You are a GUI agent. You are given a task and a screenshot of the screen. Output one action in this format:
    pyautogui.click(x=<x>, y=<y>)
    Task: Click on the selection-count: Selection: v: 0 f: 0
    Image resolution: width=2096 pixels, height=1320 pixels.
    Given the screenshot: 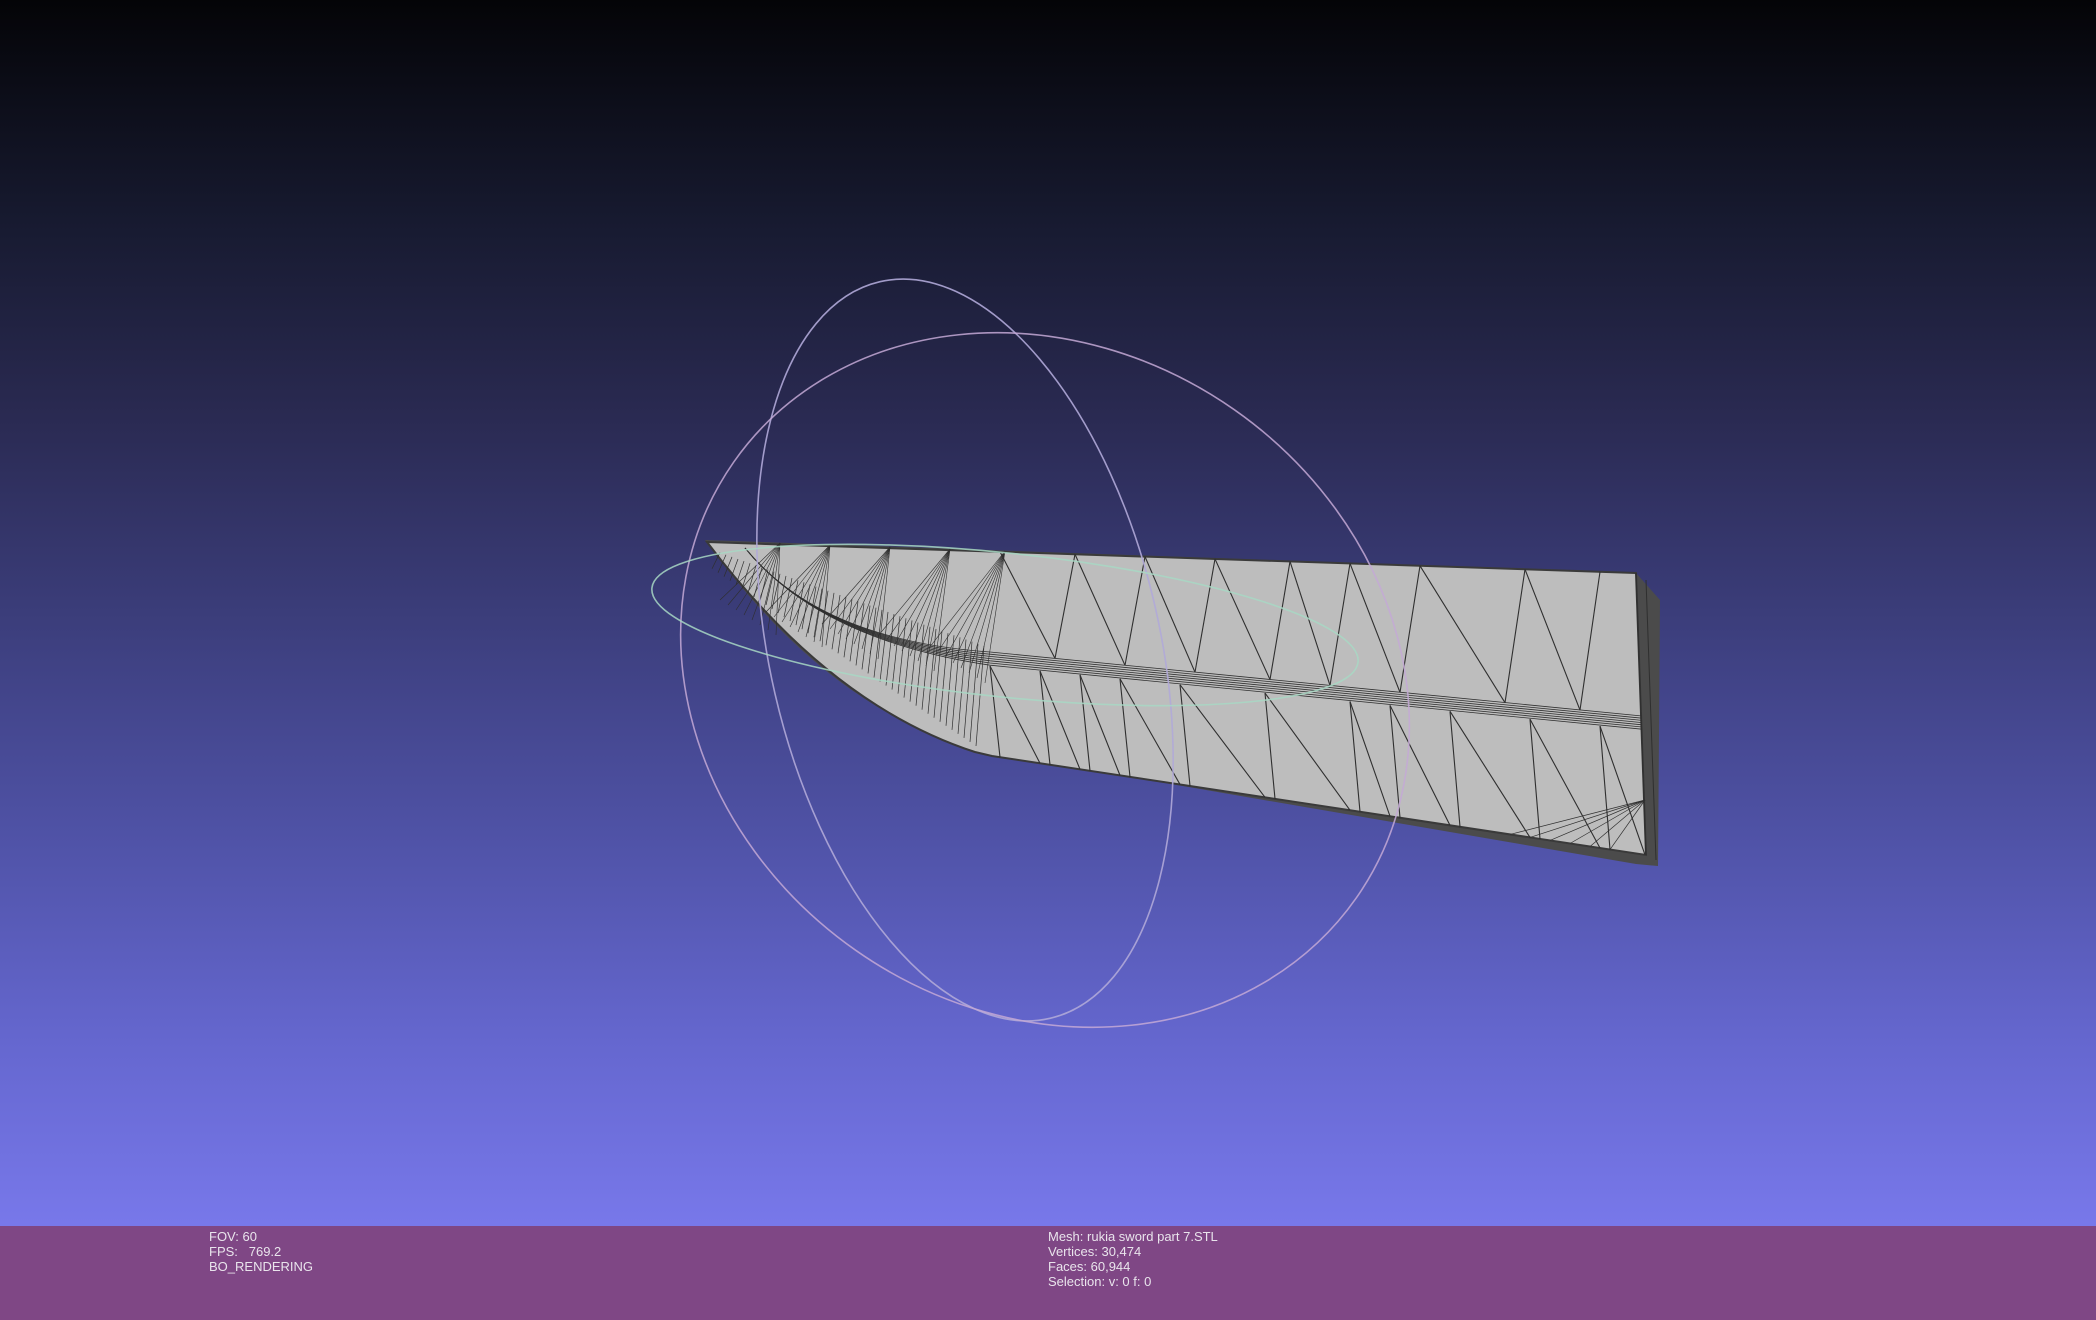 What is the action you would take?
    pyautogui.click(x=1100, y=1281)
    